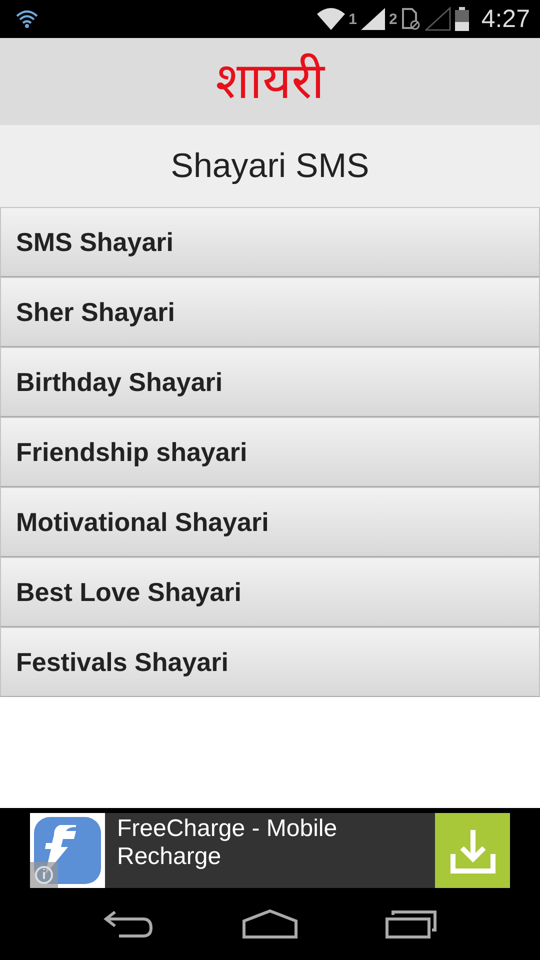 The image size is (540, 960). Describe the element at coordinates (393, 19) in the screenshot. I see `sim-number: 2` at that location.